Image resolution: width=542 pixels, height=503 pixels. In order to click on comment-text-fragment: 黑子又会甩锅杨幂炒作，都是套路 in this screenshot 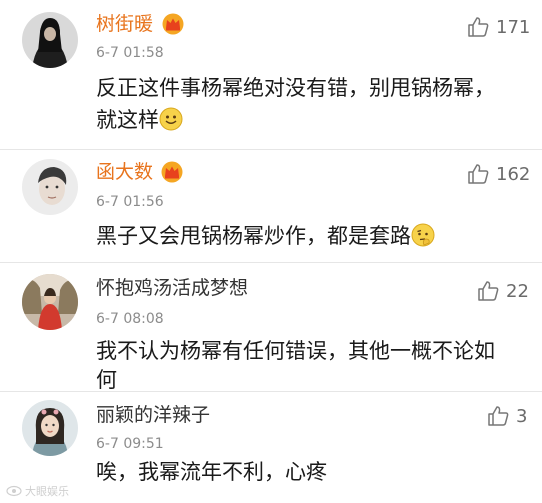, I will do `click(253, 236)`.